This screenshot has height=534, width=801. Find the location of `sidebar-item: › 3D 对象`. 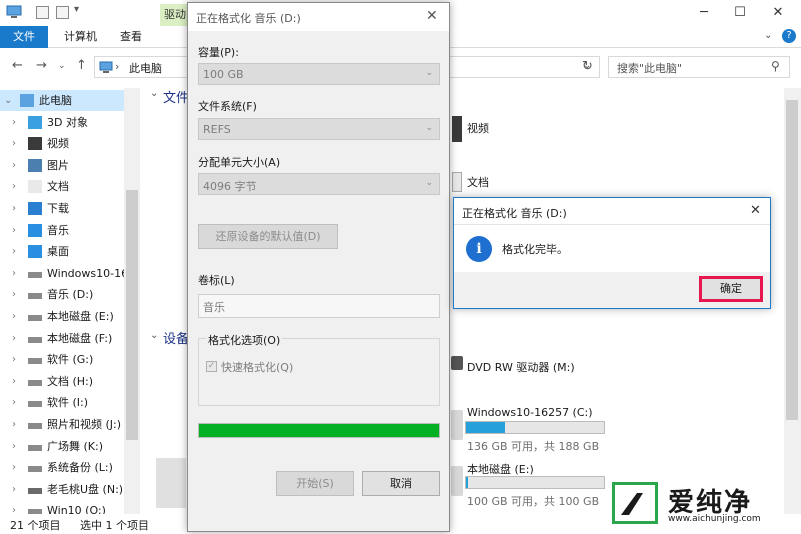

sidebar-item: › 3D 对象 is located at coordinates (70, 122).